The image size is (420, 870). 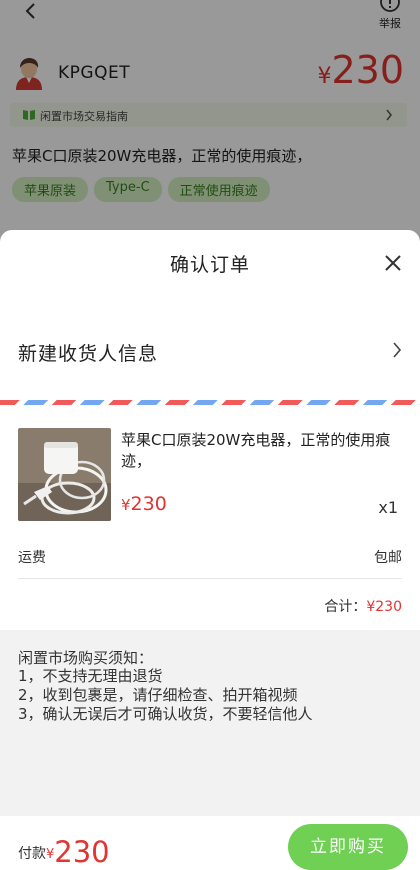 I want to click on new-address-row: 新建收货人信息, so click(x=210, y=350).